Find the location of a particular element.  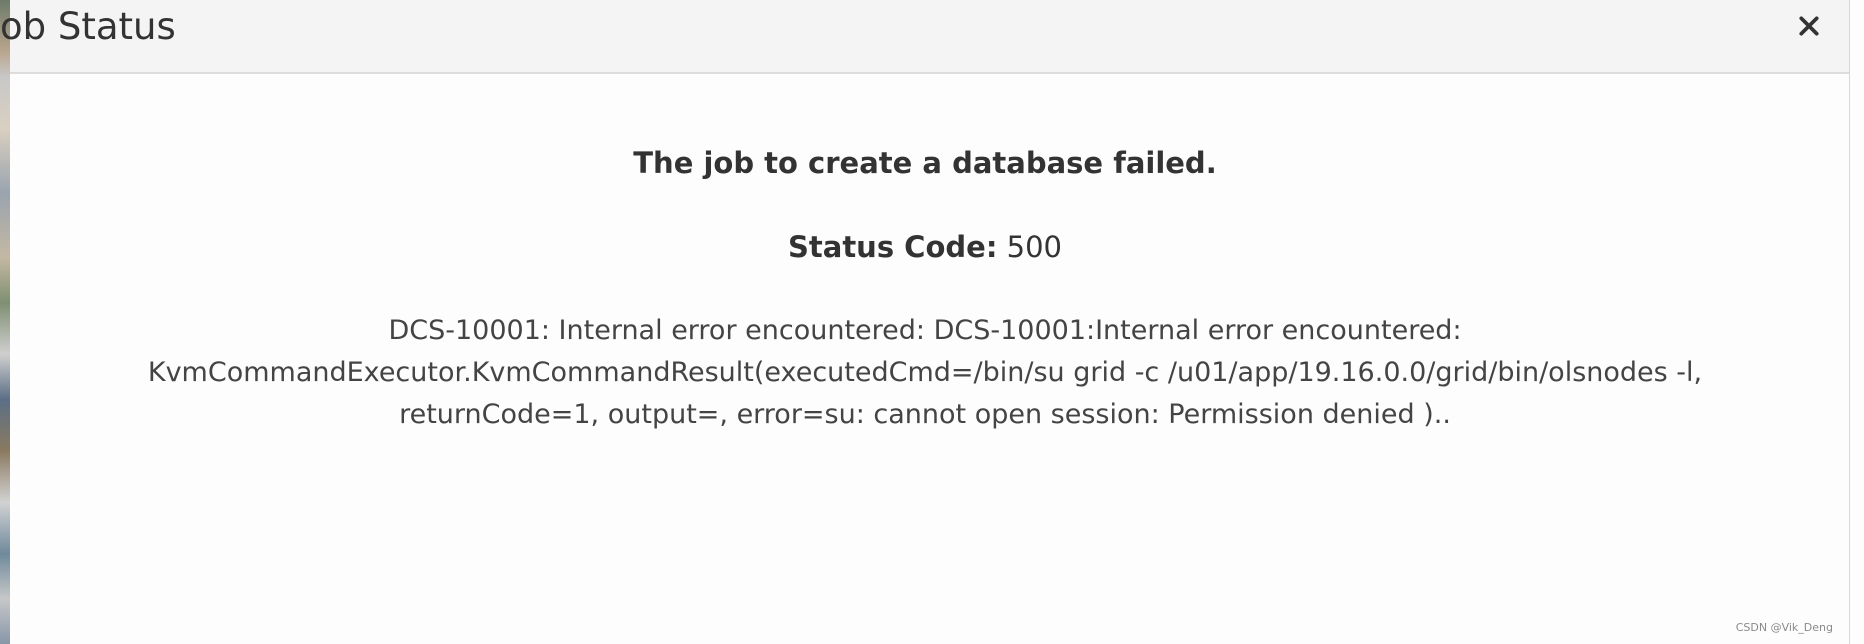

modal-header: ob Status is located at coordinates (924, 37).